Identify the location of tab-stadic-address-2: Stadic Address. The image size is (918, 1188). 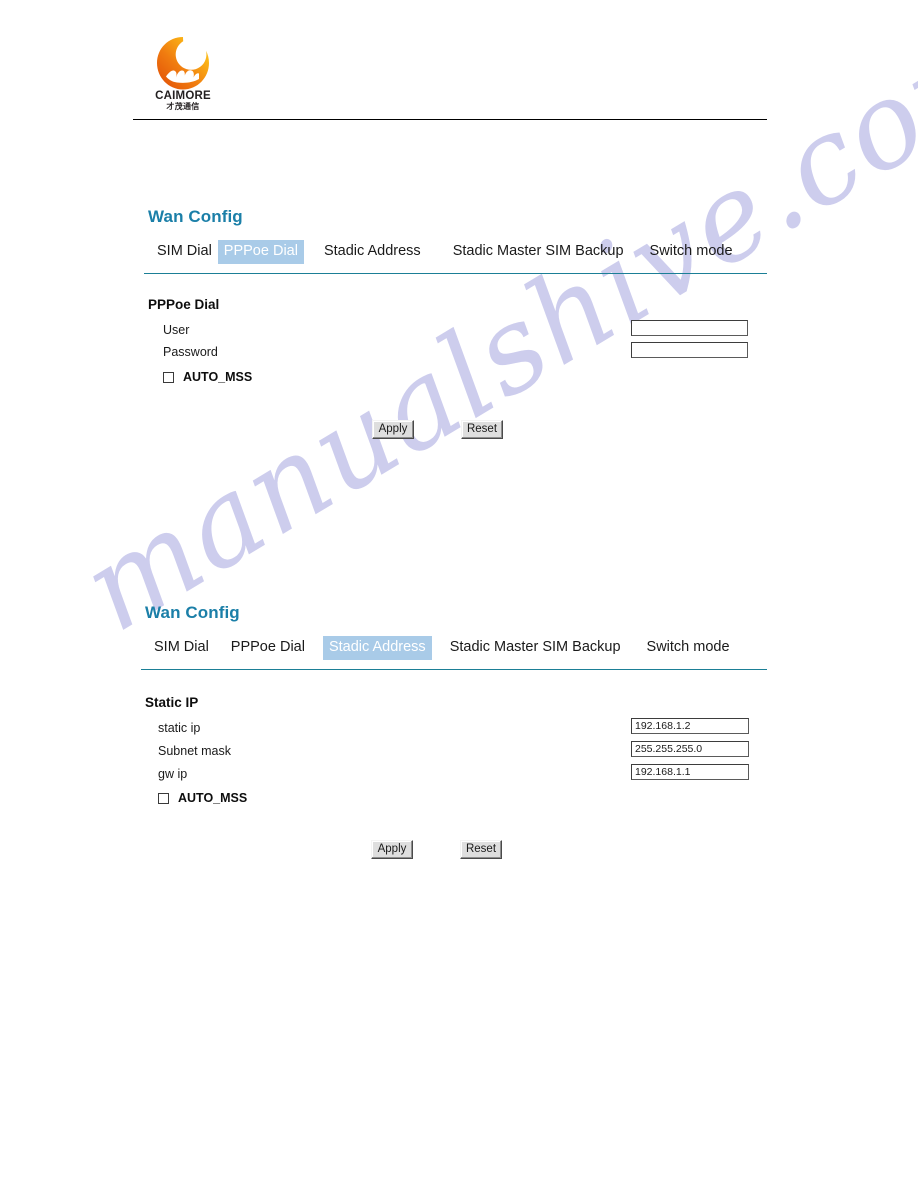
(377, 648).